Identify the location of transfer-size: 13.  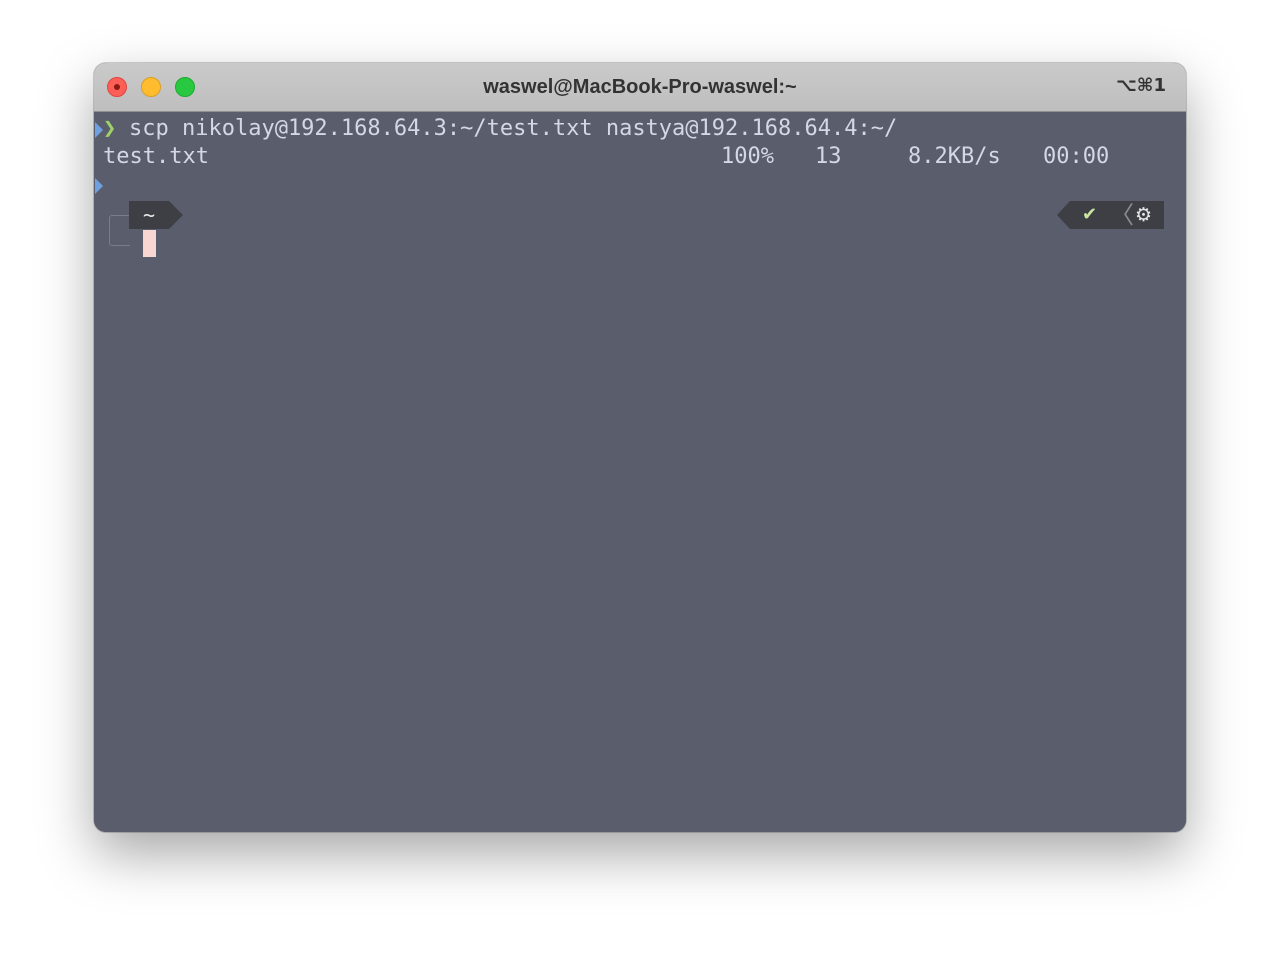
(828, 156).